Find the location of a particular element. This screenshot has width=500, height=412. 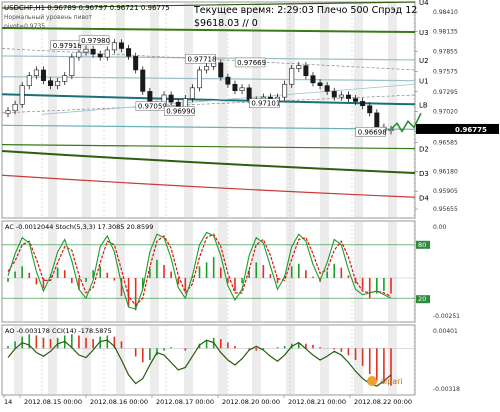

current-price-label: 0.96775 is located at coordinates (471, 130).